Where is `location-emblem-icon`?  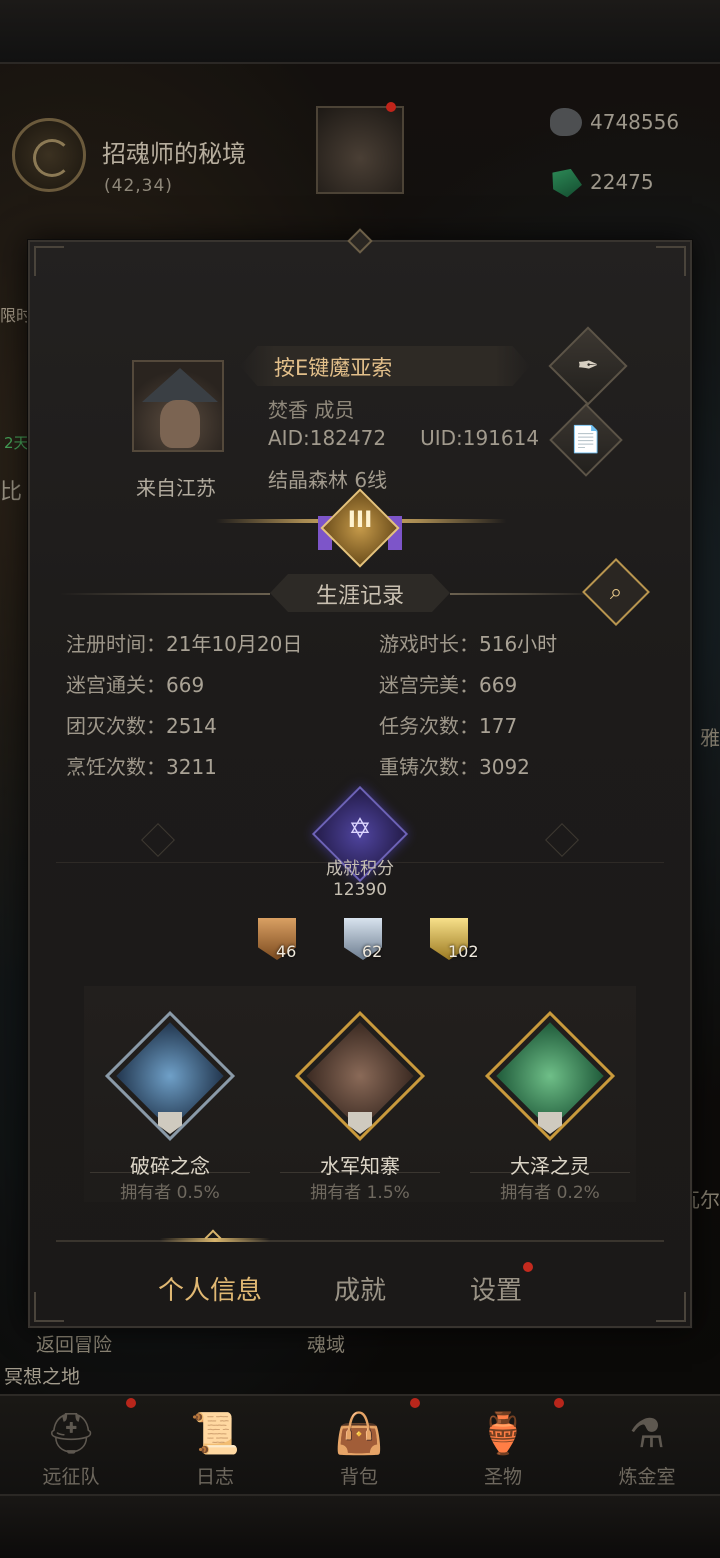
location-emblem-icon is located at coordinates (49, 155).